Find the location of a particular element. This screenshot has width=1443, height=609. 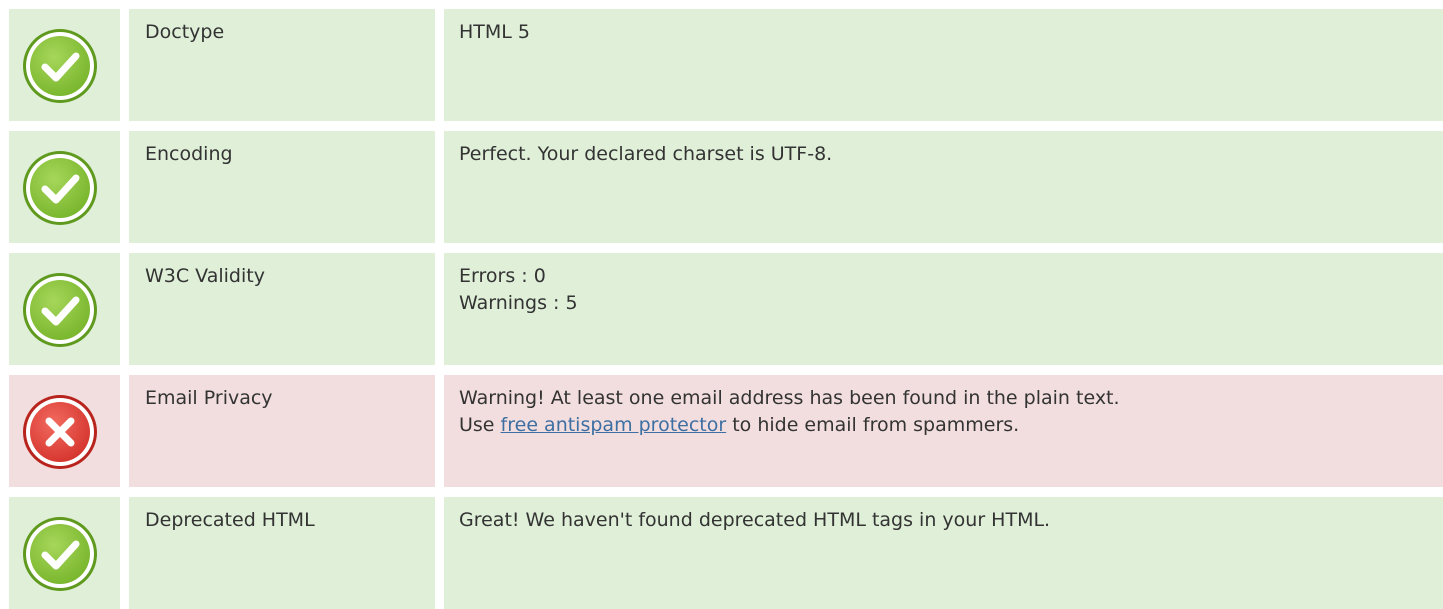

check-name: Email Privacy is located at coordinates (209, 398).